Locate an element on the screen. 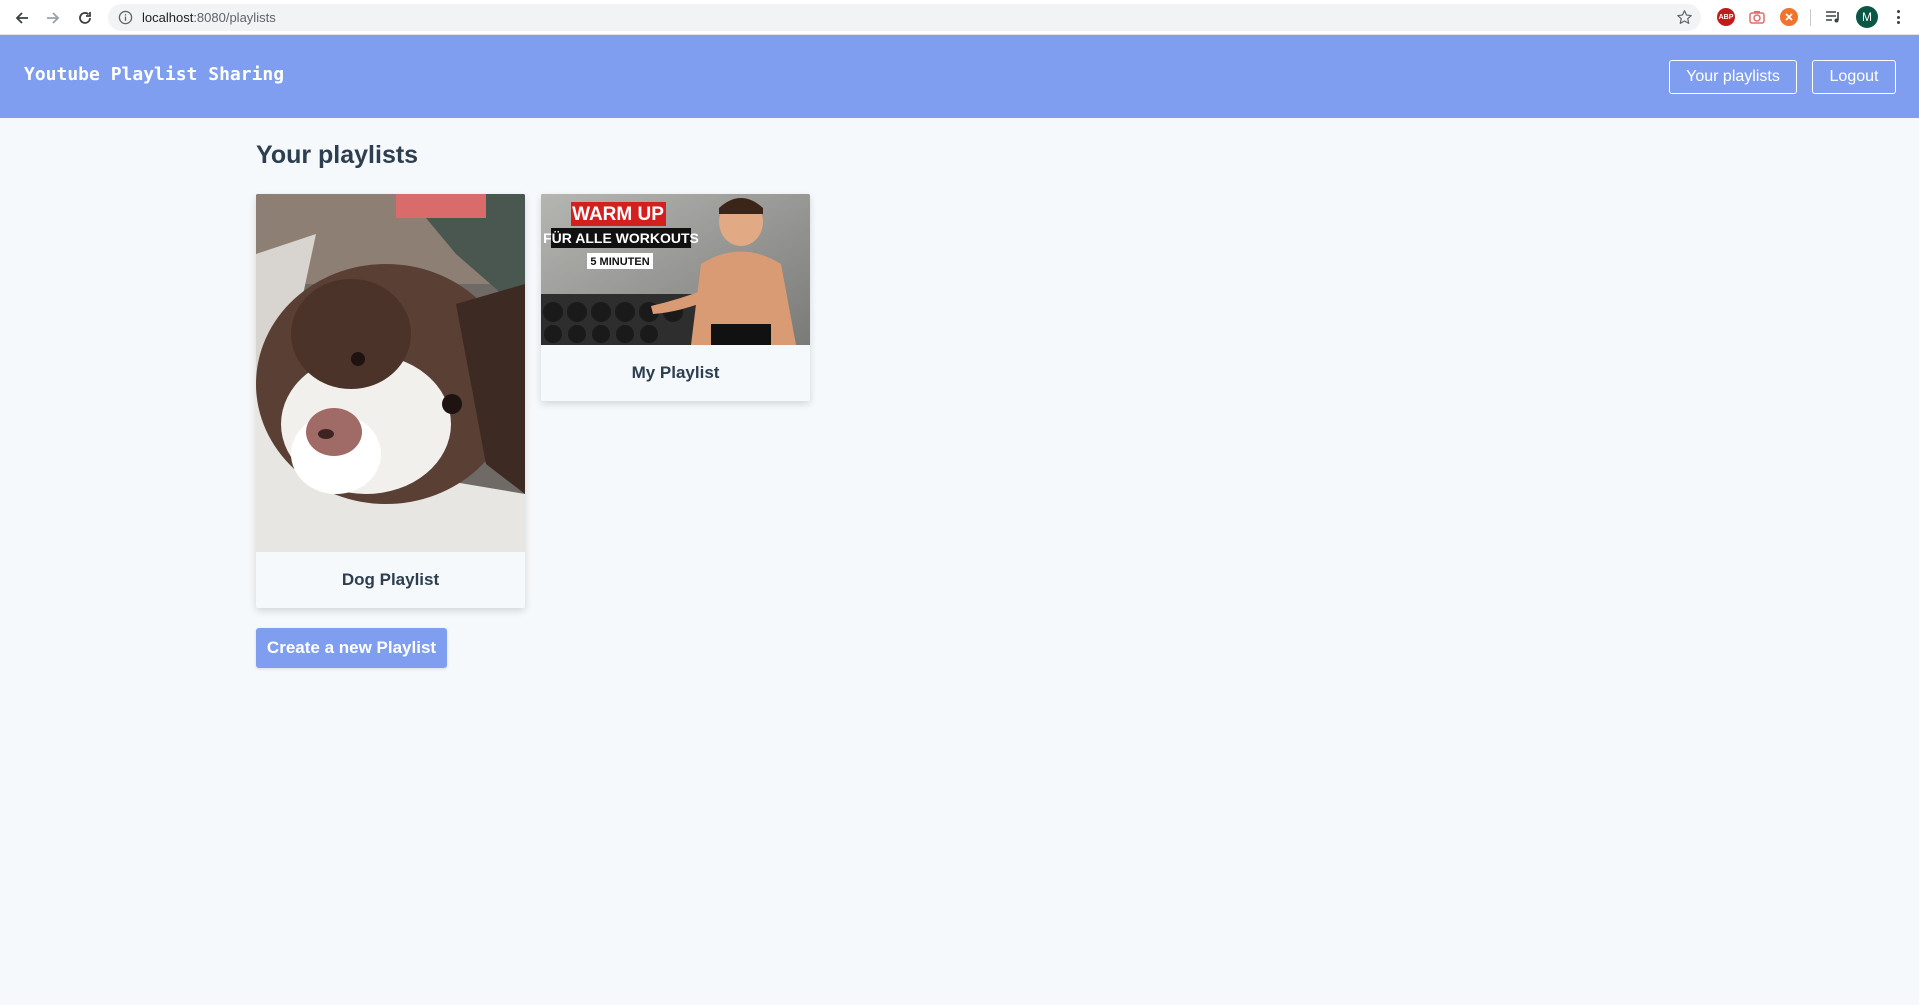 The height and width of the screenshot is (1005, 1919). browser-toolbar: localhost:8080/playlists ABP M is located at coordinates (959, 17).